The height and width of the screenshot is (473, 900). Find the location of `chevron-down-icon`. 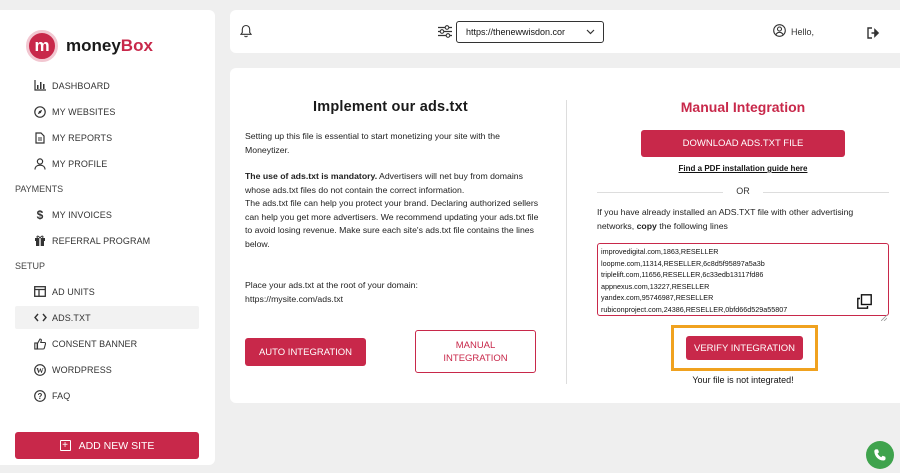

chevron-down-icon is located at coordinates (590, 32).